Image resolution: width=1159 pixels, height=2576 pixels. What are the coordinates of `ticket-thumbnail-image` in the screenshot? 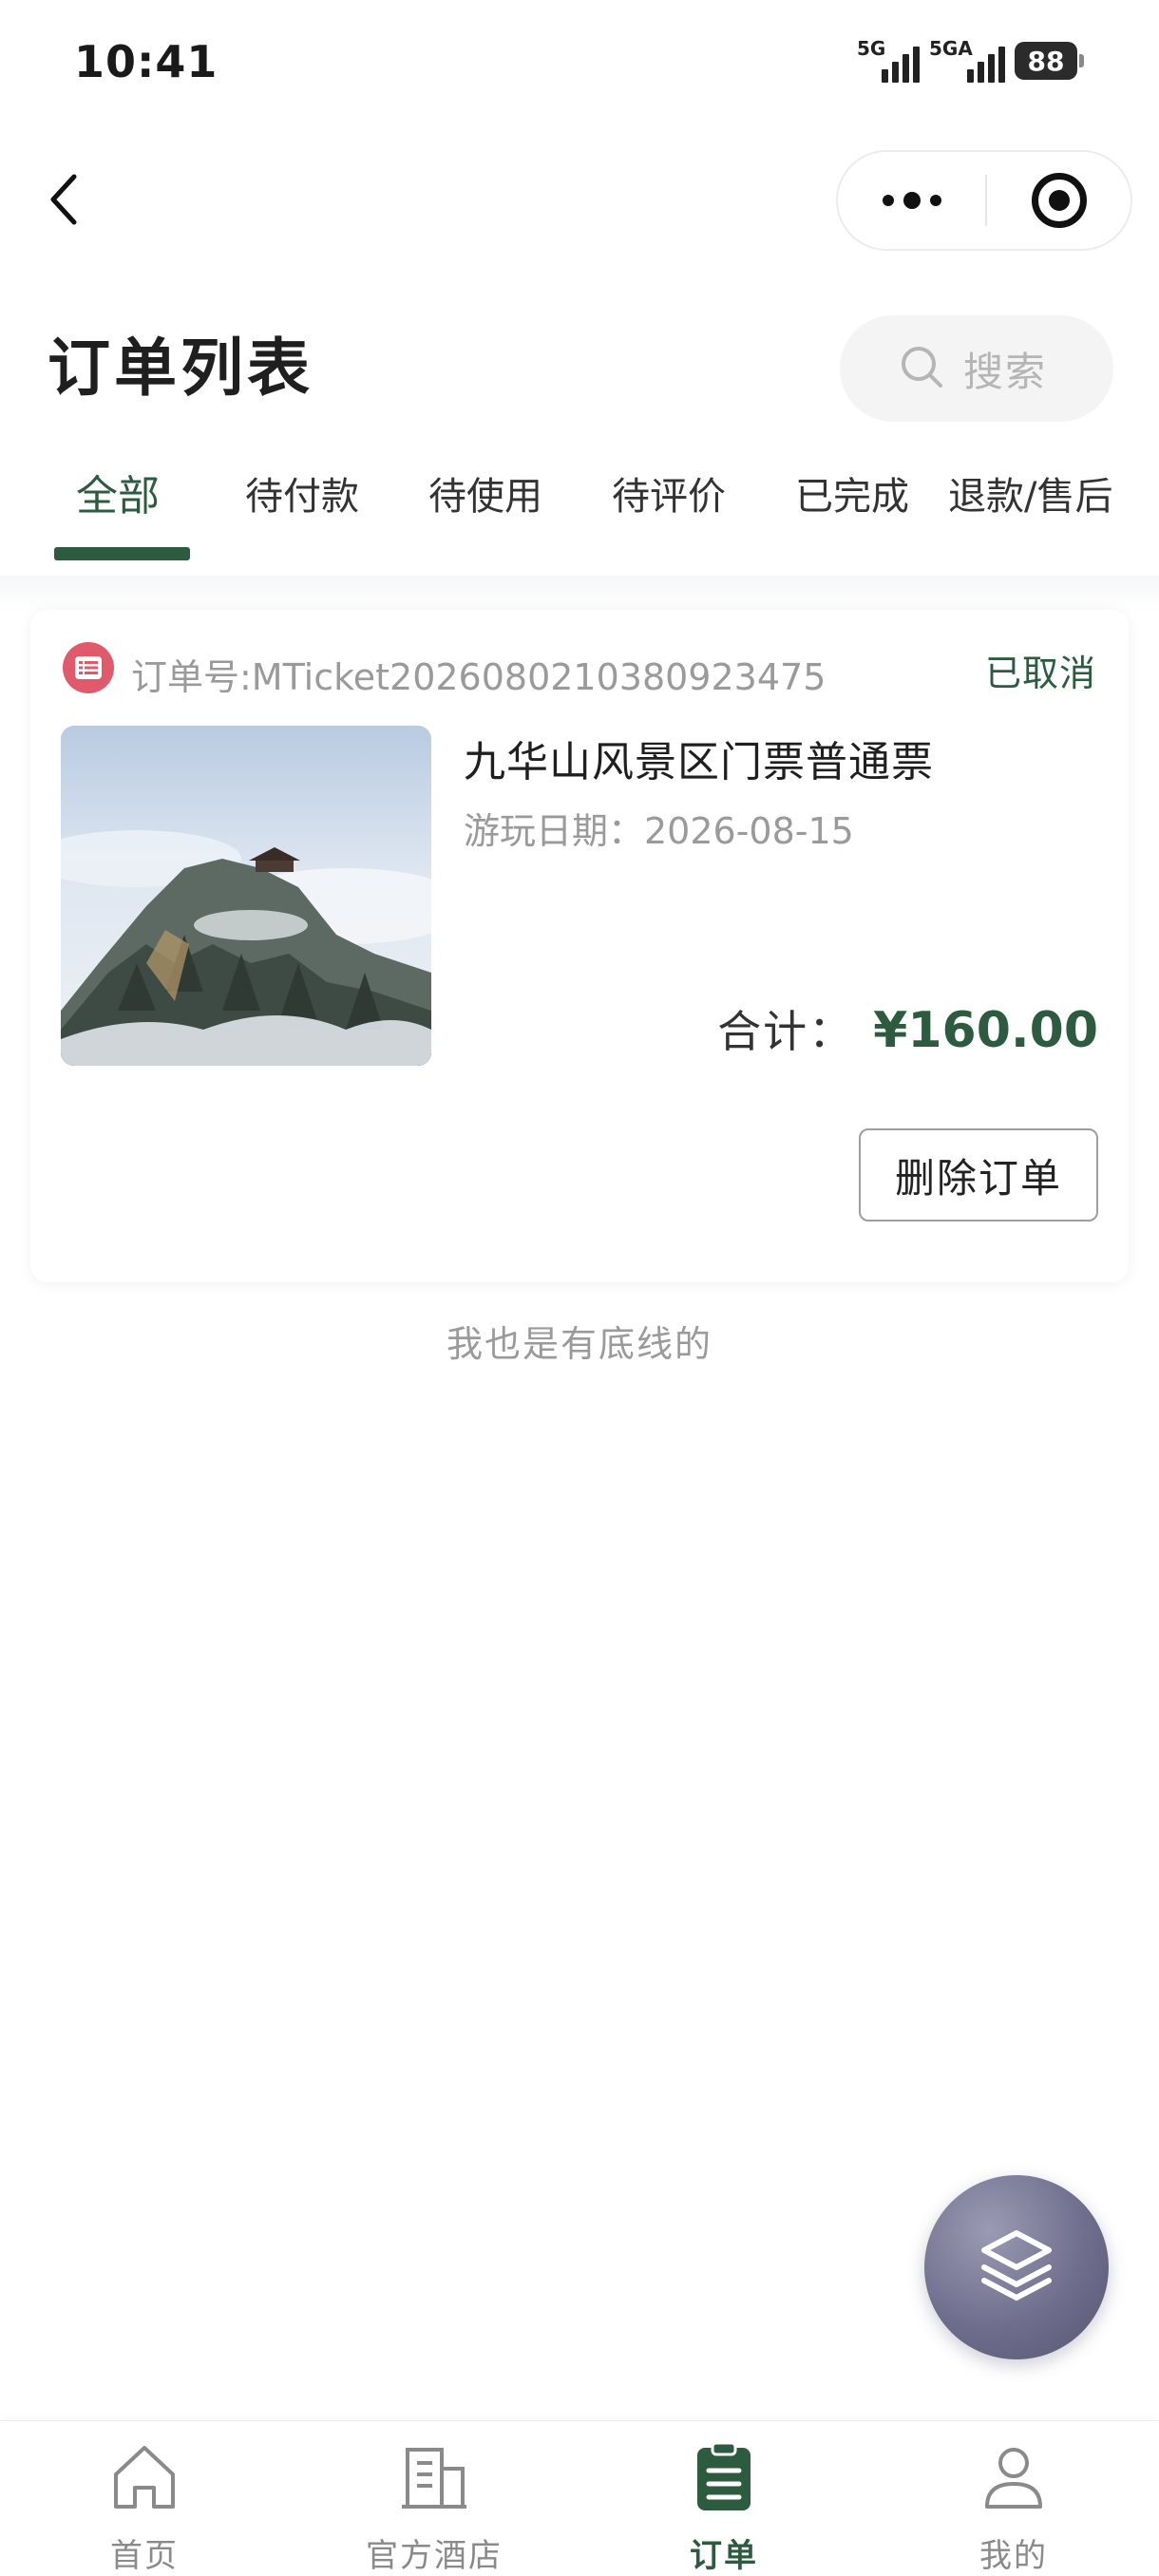 It's located at (246, 896).